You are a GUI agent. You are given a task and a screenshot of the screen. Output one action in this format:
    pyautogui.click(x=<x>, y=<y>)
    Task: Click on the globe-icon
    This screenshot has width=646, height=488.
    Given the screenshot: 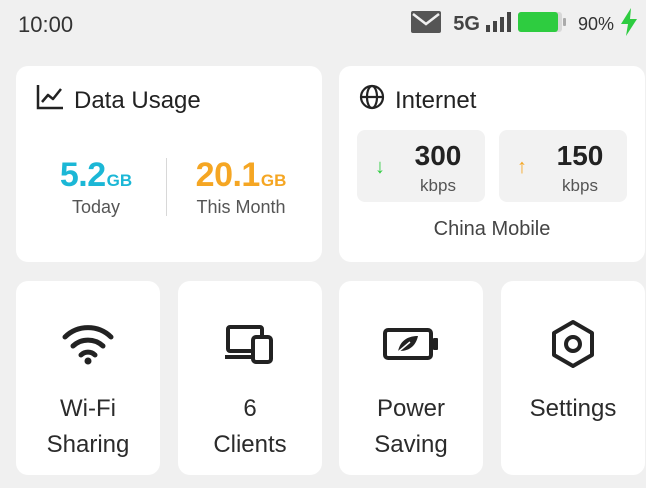 What is the action you would take?
    pyautogui.click(x=372, y=100)
    